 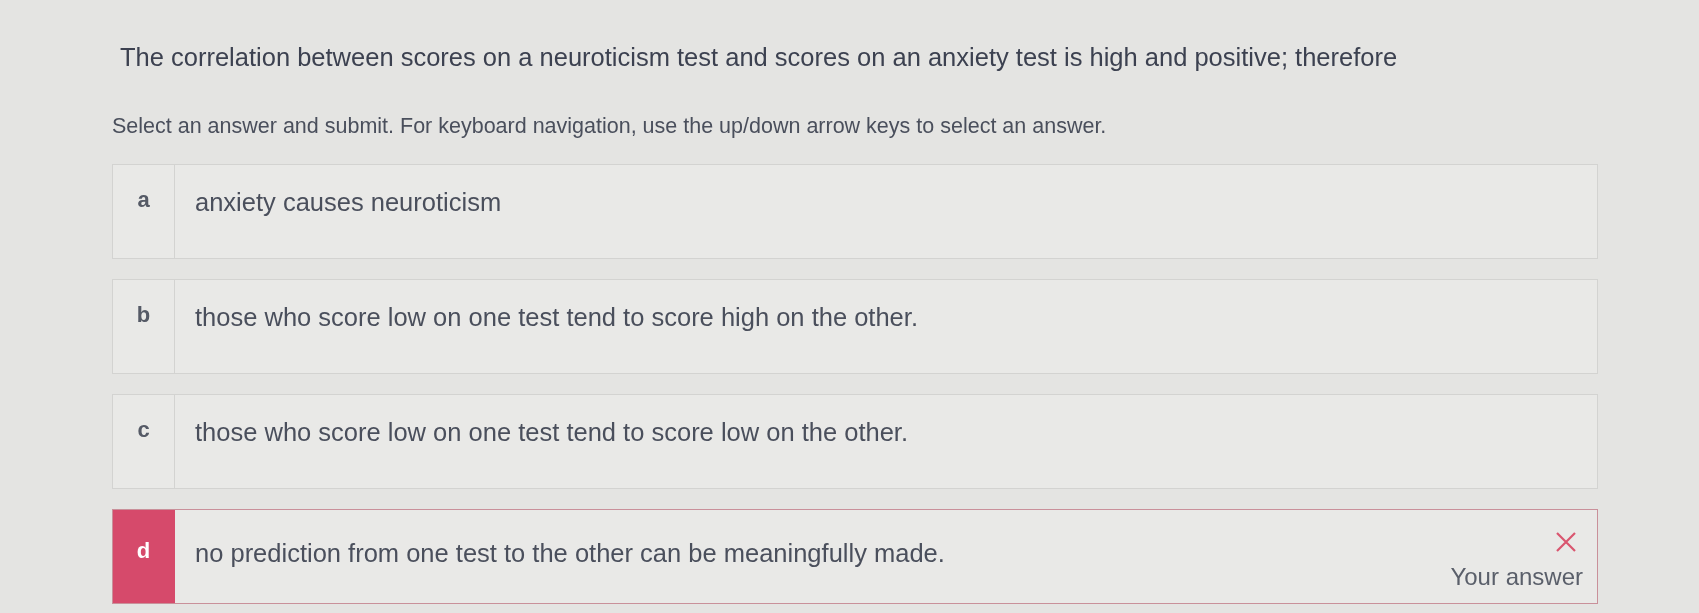 I want to click on answer-option: b those who score low on one test tend to score high on the other., so click(x=855, y=326).